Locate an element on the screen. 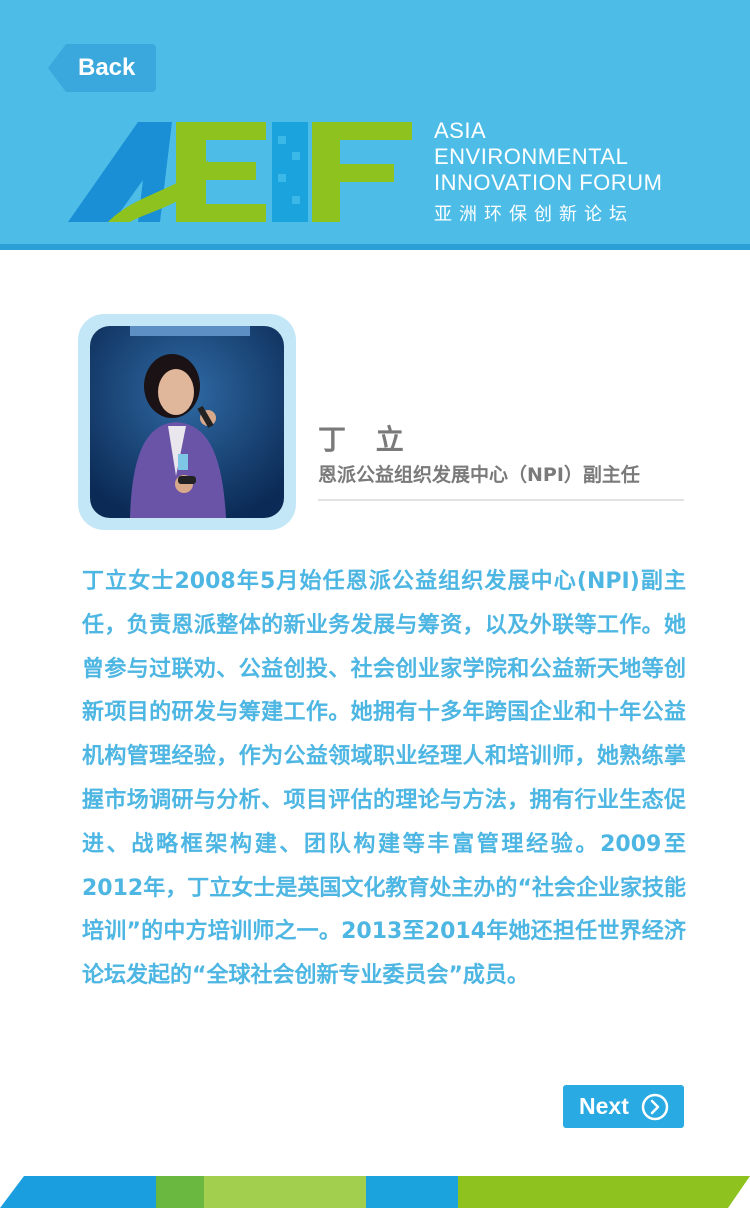 Image resolution: width=750 pixels, height=1208 pixels. speaker-photo-frame is located at coordinates (187, 422).